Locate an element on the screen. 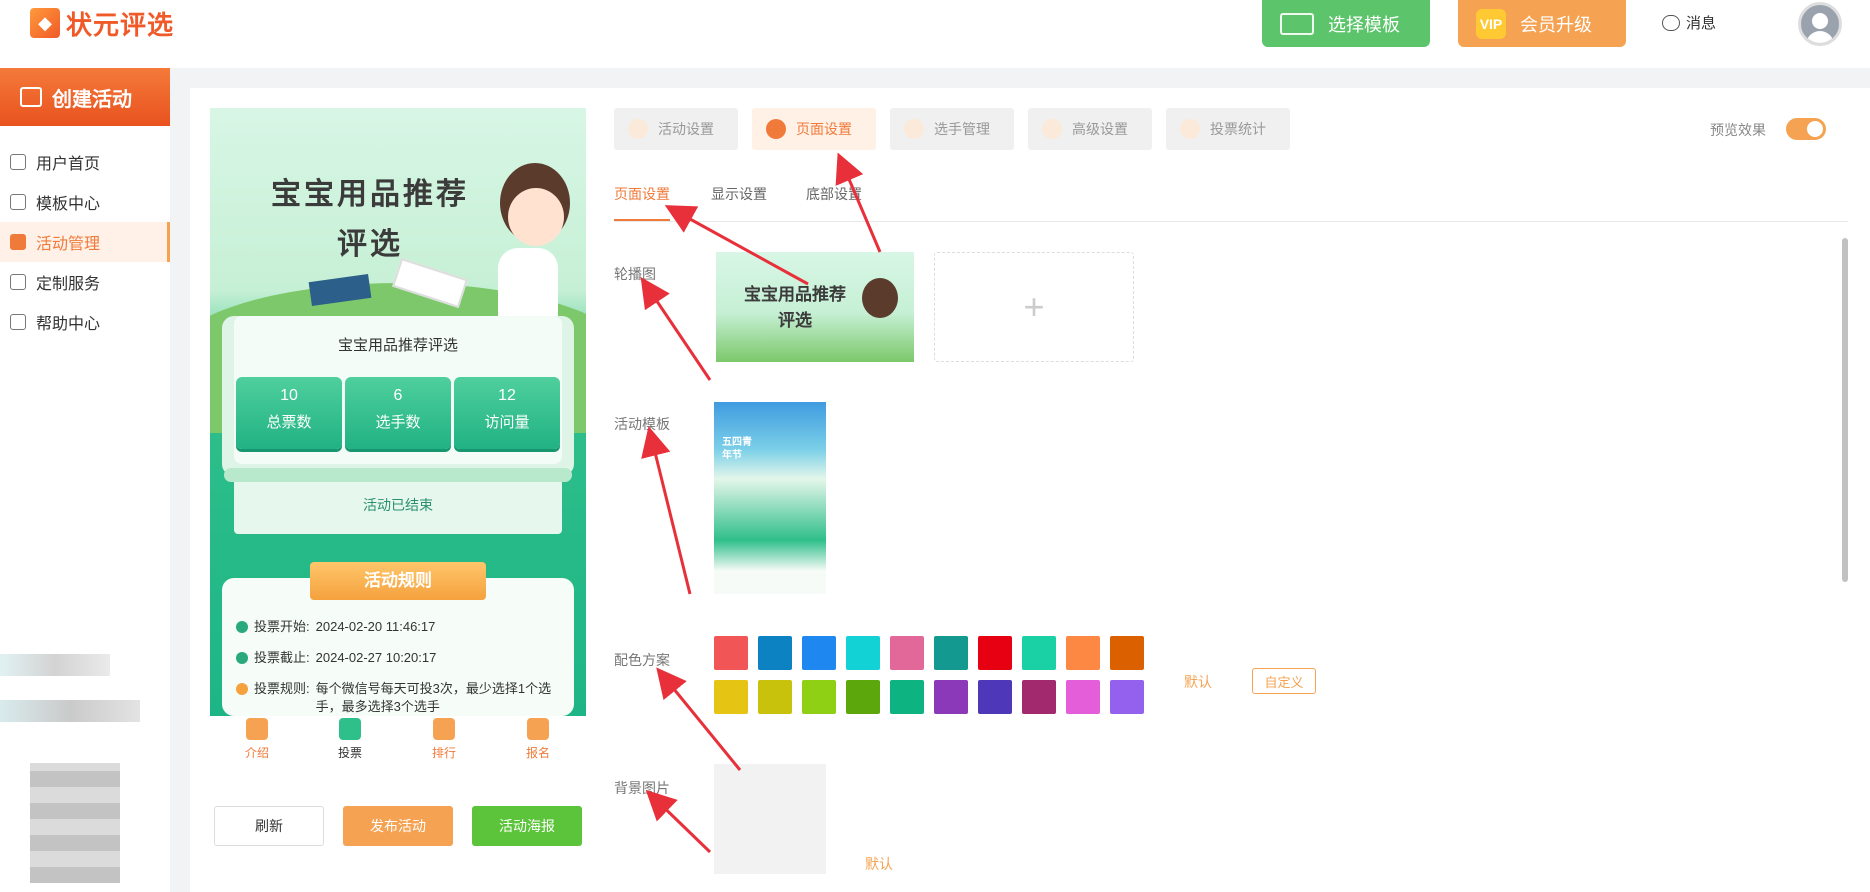  subtab-footer-settings: 底部设置 is located at coordinates (834, 194).